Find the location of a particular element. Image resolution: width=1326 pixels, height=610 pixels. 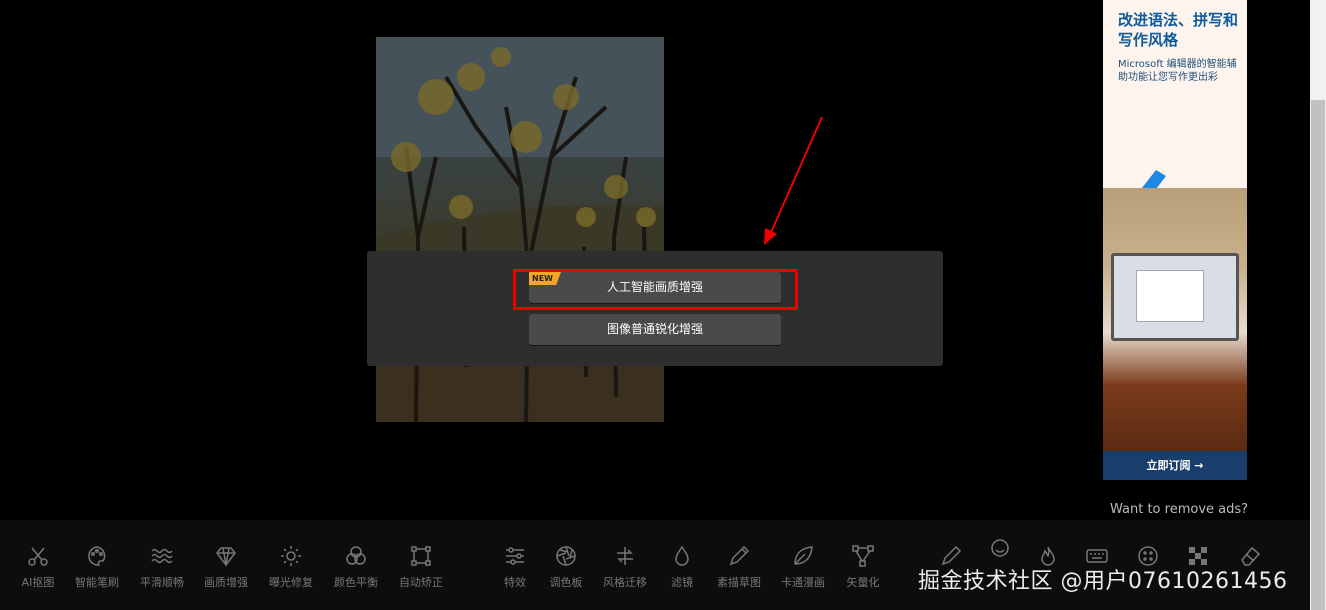

aperture-icon is located at coordinates (566, 556).